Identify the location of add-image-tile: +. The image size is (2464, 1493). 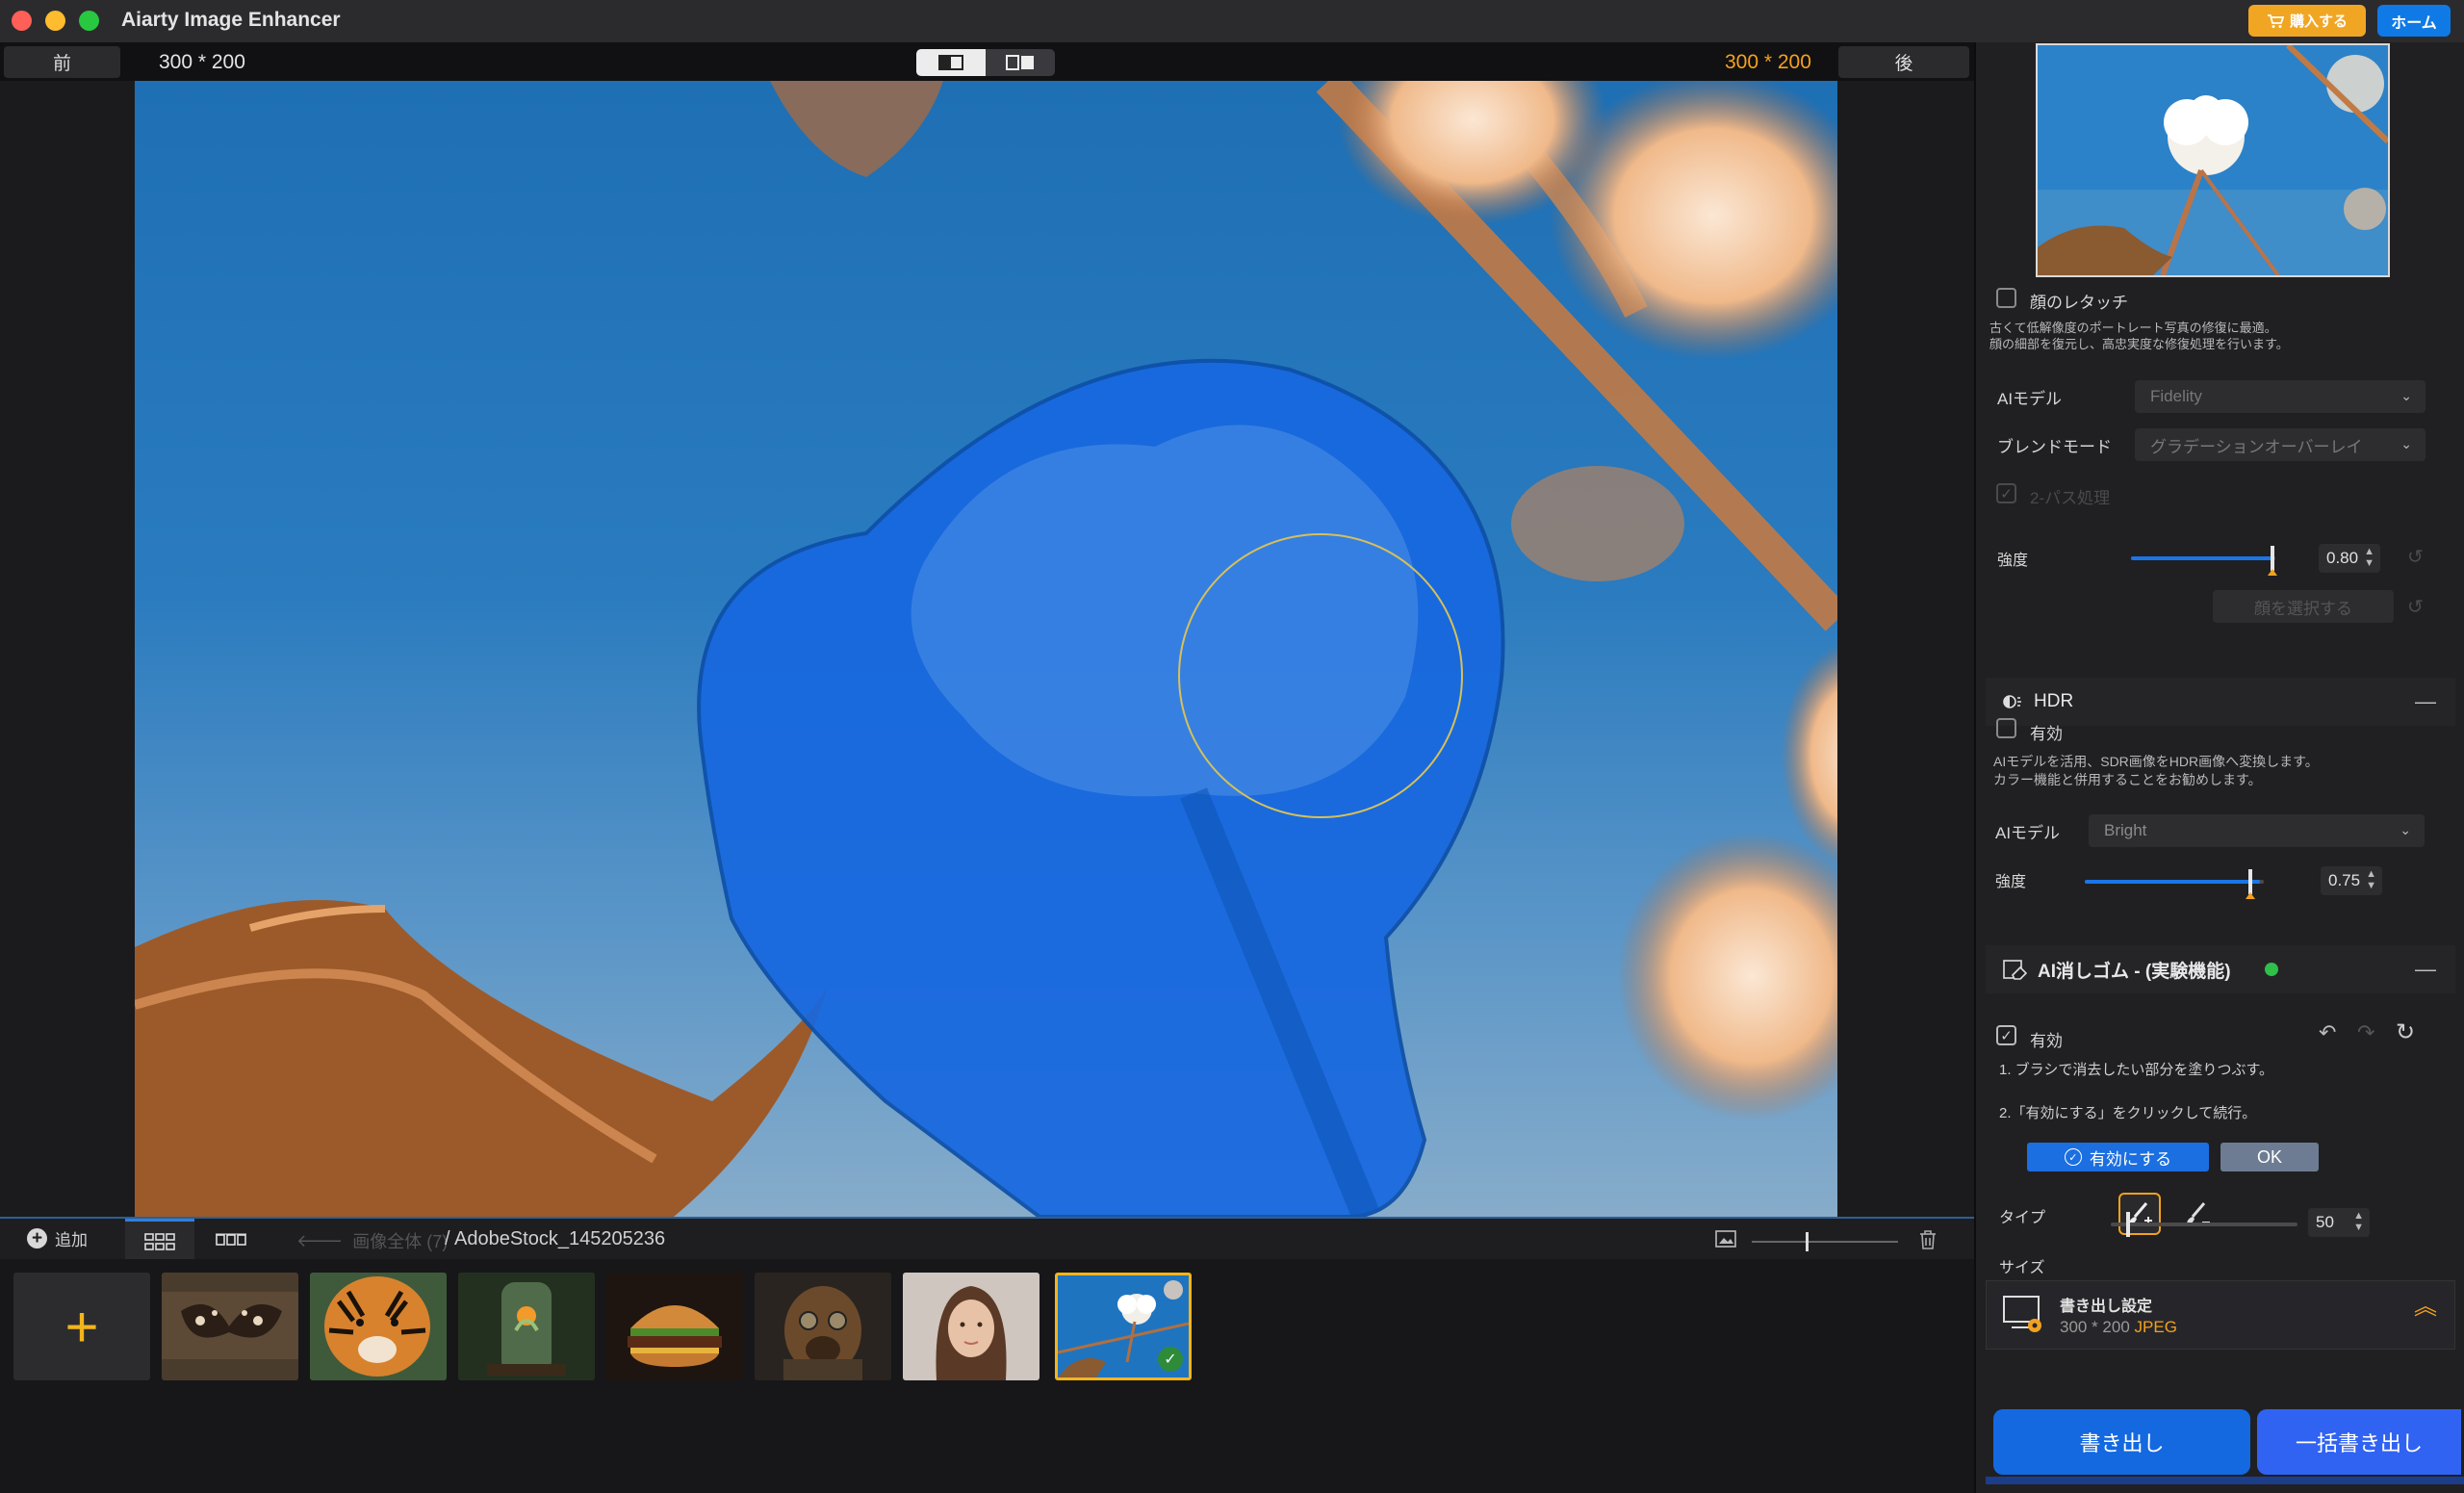
(81, 1326).